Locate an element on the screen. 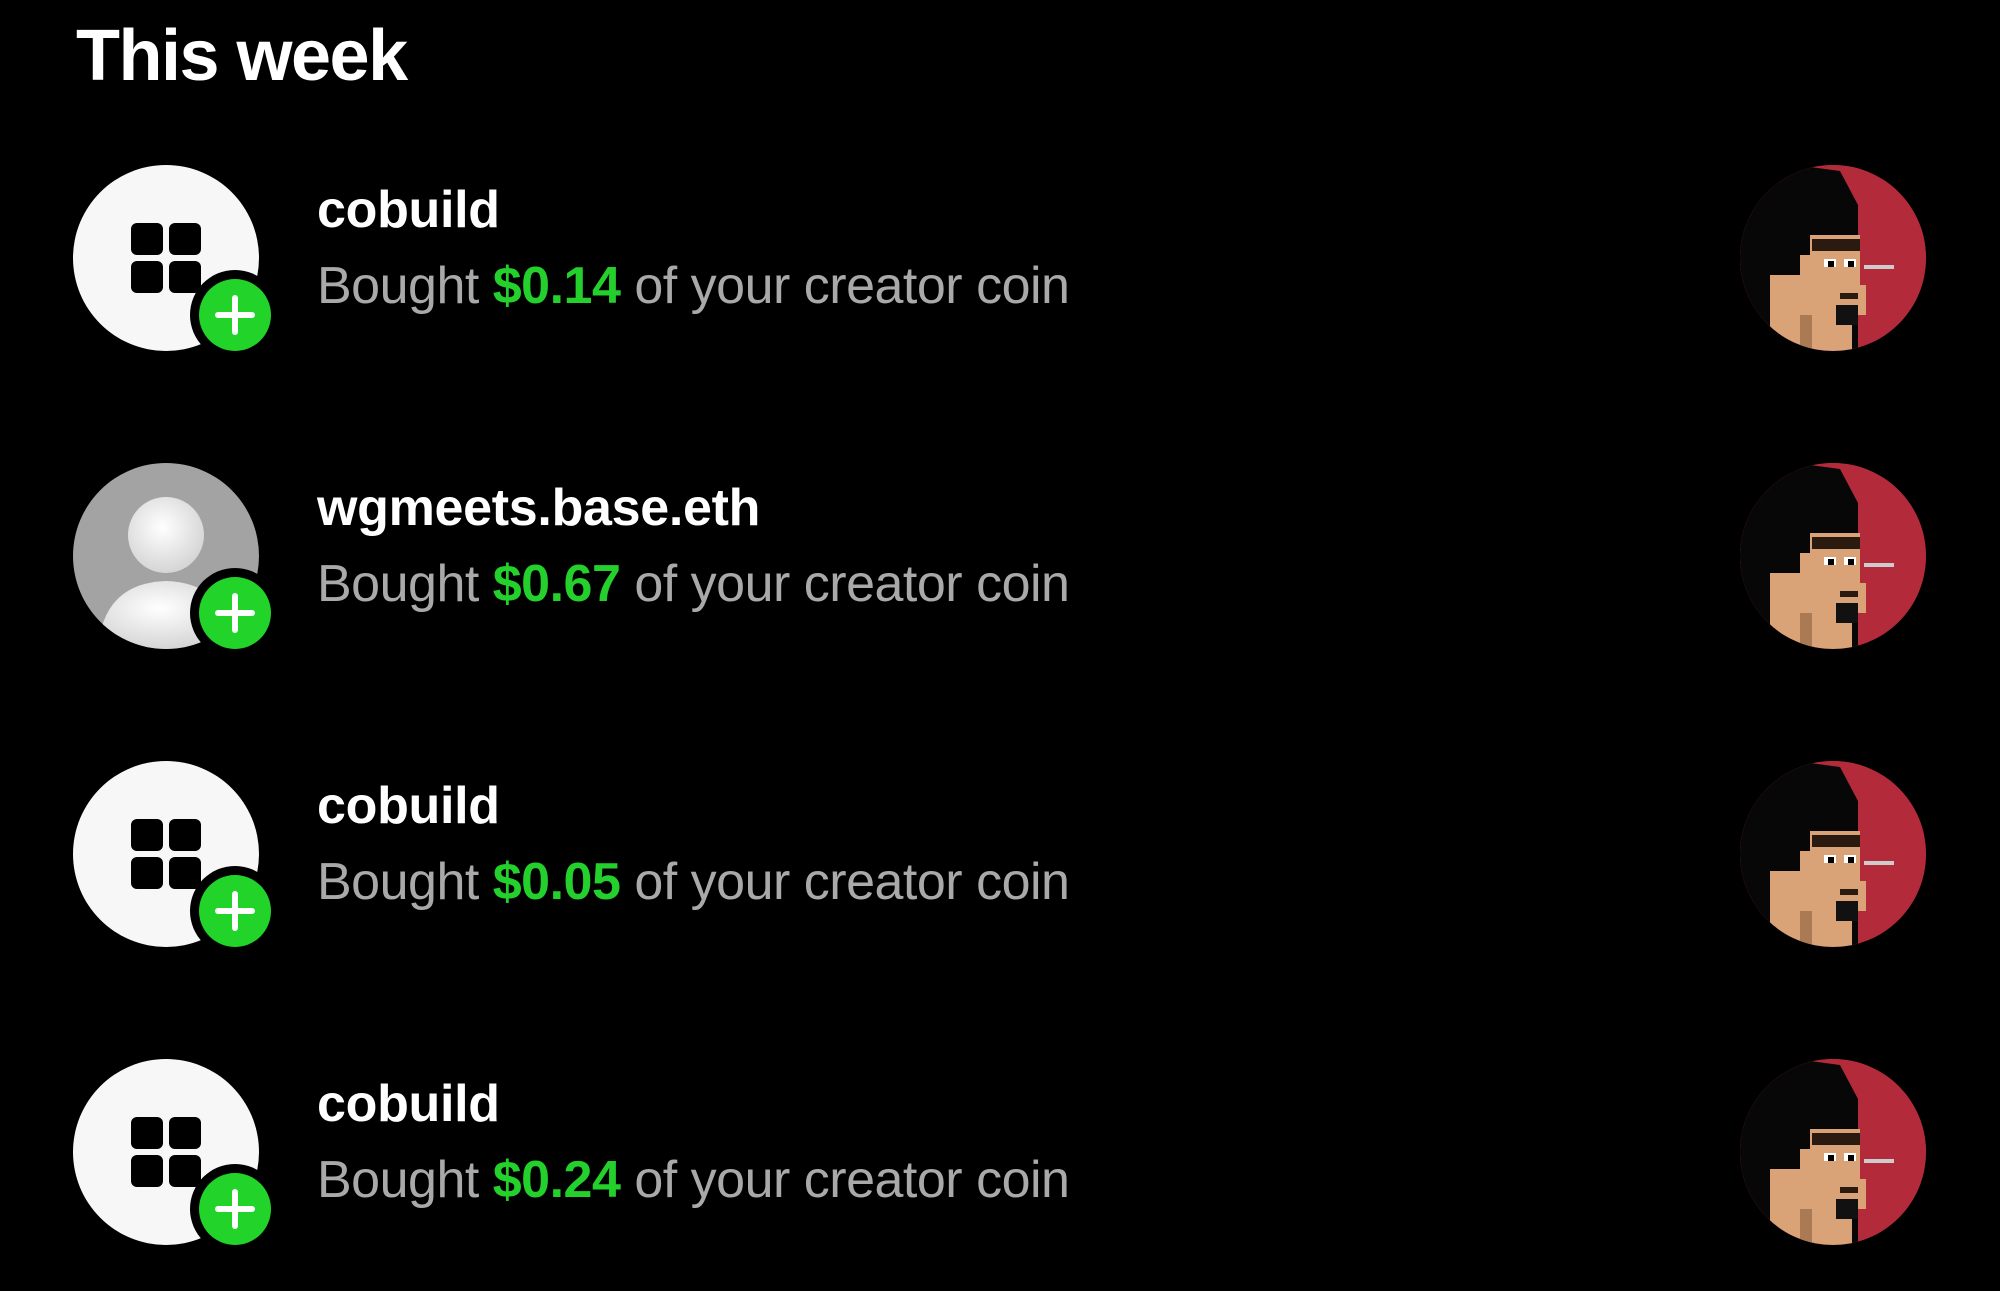 Image resolution: width=2000 pixels, height=1291 pixels. activity-amount: $0.05 is located at coordinates (556, 882).